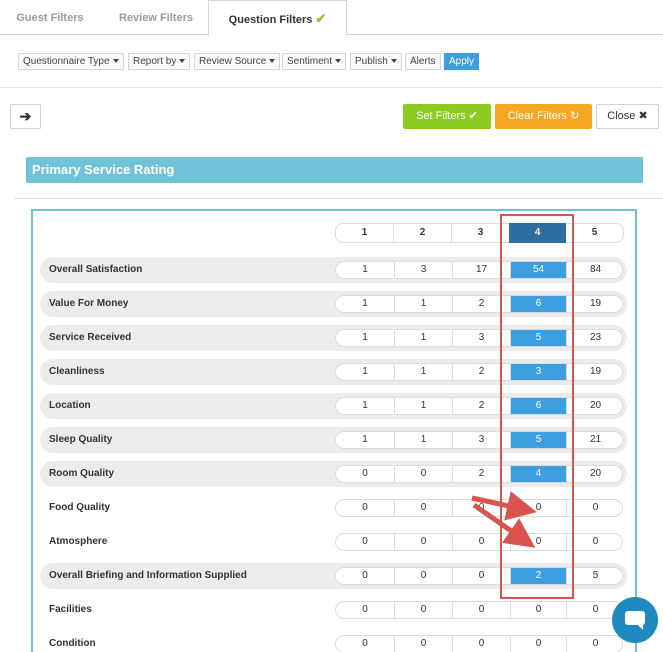 The height and width of the screenshot is (652, 663). What do you see at coordinates (333, 641) in the screenshot?
I see `table-row: Condition 0 0 0 0 0` at bounding box center [333, 641].